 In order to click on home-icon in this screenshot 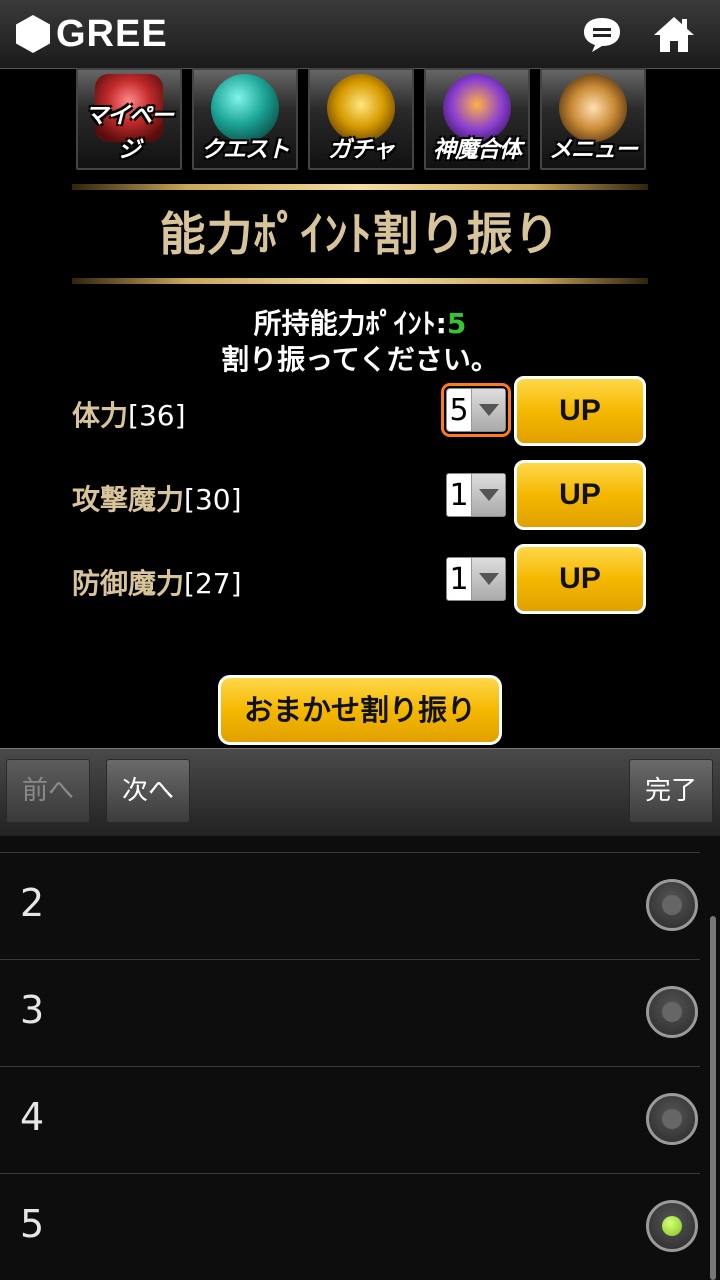, I will do `click(674, 34)`.